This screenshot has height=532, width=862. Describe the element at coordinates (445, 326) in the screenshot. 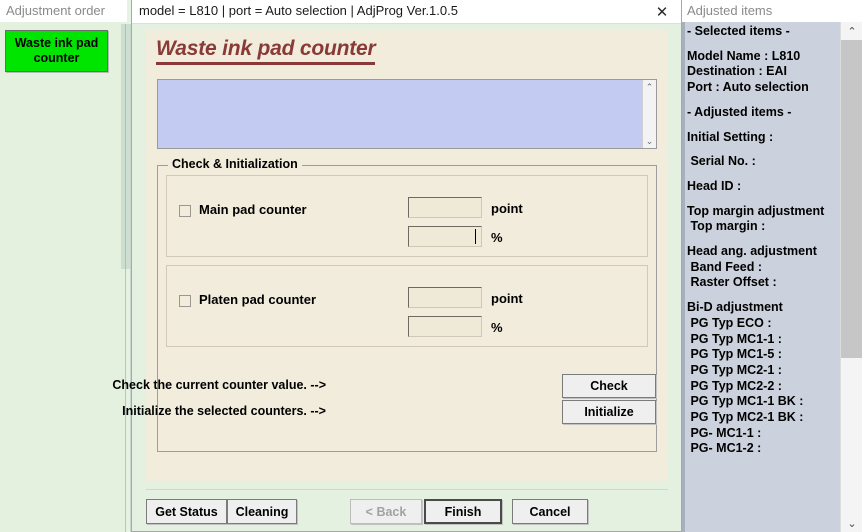

I see `platen-pad-percent-input` at that location.